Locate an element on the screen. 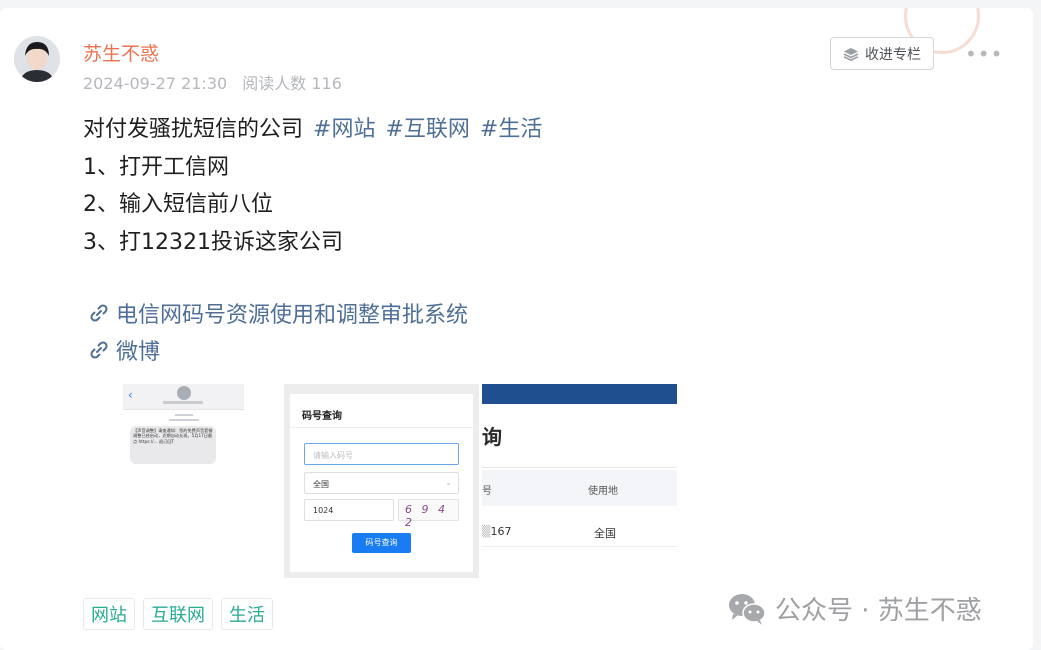 The image size is (1041, 650). link-item: 电信网码号资源使用和调整审批系统 is located at coordinates (278, 313).